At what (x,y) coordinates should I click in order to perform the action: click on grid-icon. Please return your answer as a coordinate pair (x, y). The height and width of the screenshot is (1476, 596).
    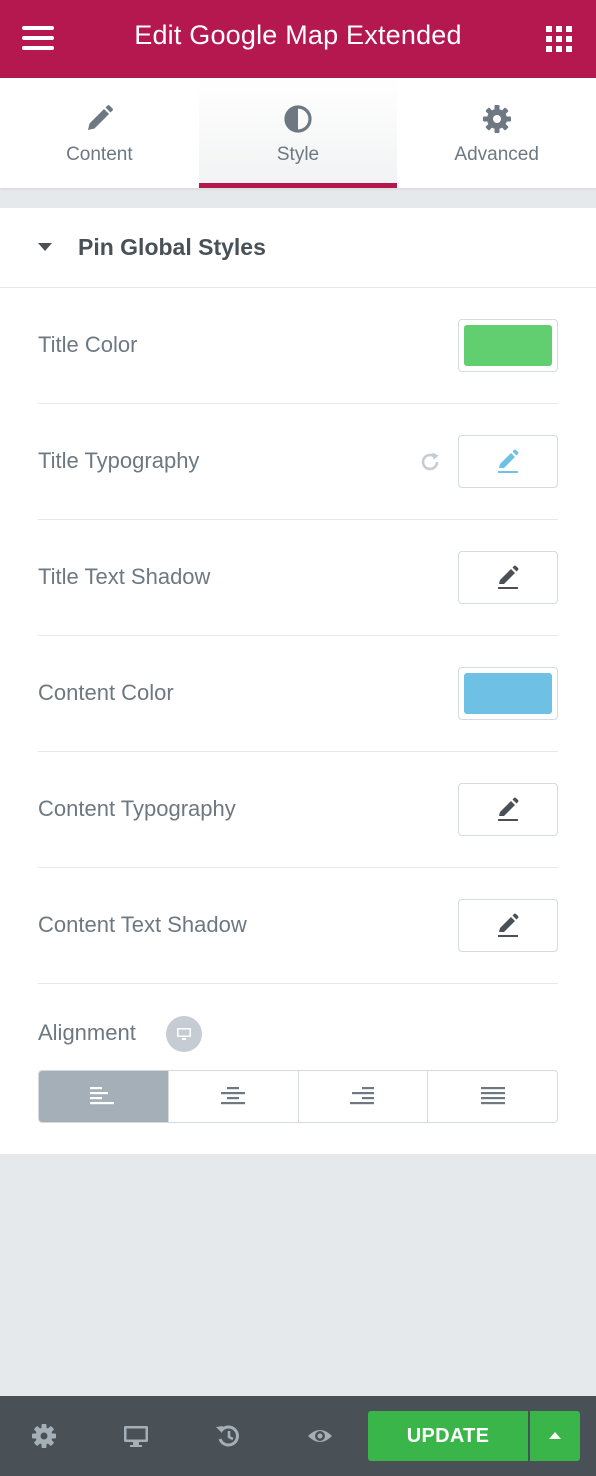
    Looking at the image, I should click on (559, 39).